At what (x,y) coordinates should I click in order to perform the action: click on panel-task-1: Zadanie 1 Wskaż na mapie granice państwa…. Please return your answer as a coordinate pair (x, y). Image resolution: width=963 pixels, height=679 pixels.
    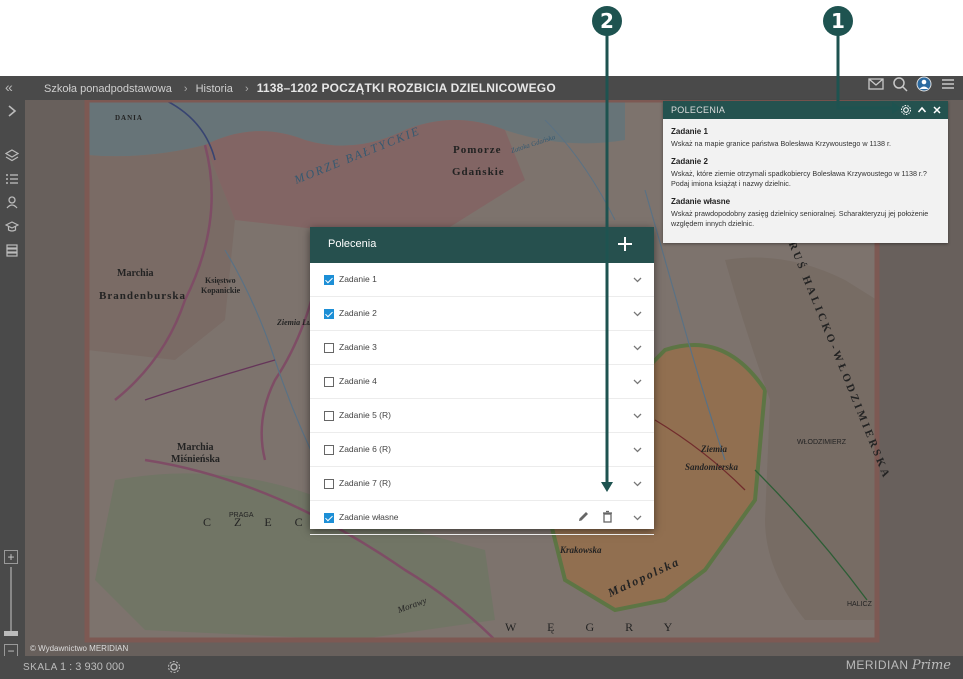
    Looking at the image, I should click on (805, 138).